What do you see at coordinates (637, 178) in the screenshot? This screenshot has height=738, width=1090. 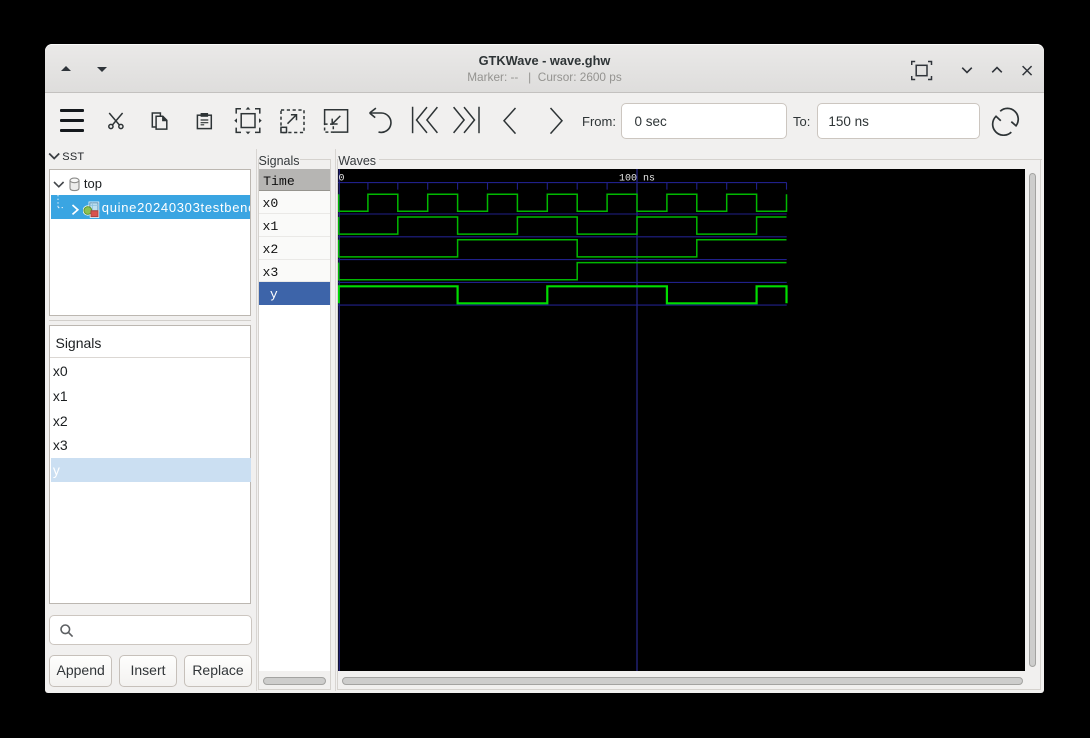 I see `svg-text: 100 ns` at bounding box center [637, 178].